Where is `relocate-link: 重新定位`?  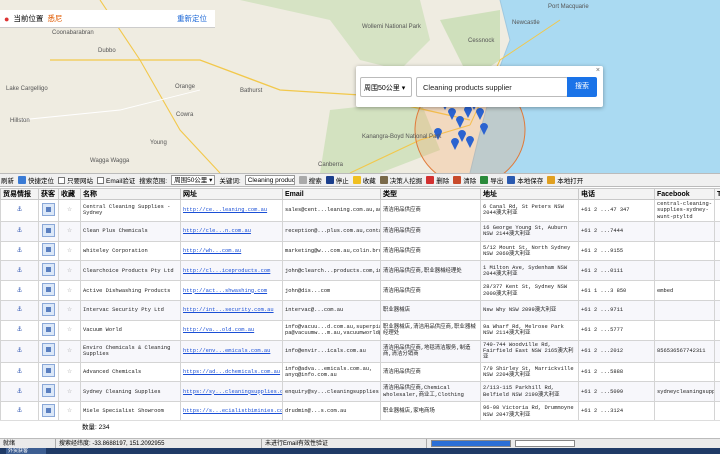
relocate-link: 重新定位 is located at coordinates (192, 18).